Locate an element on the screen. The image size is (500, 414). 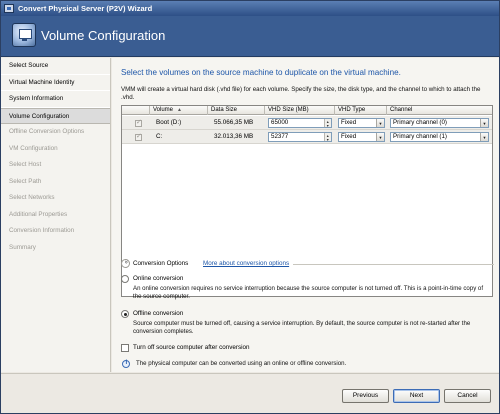
vhd-size-value: 52377 is located at coordinates (280, 136).